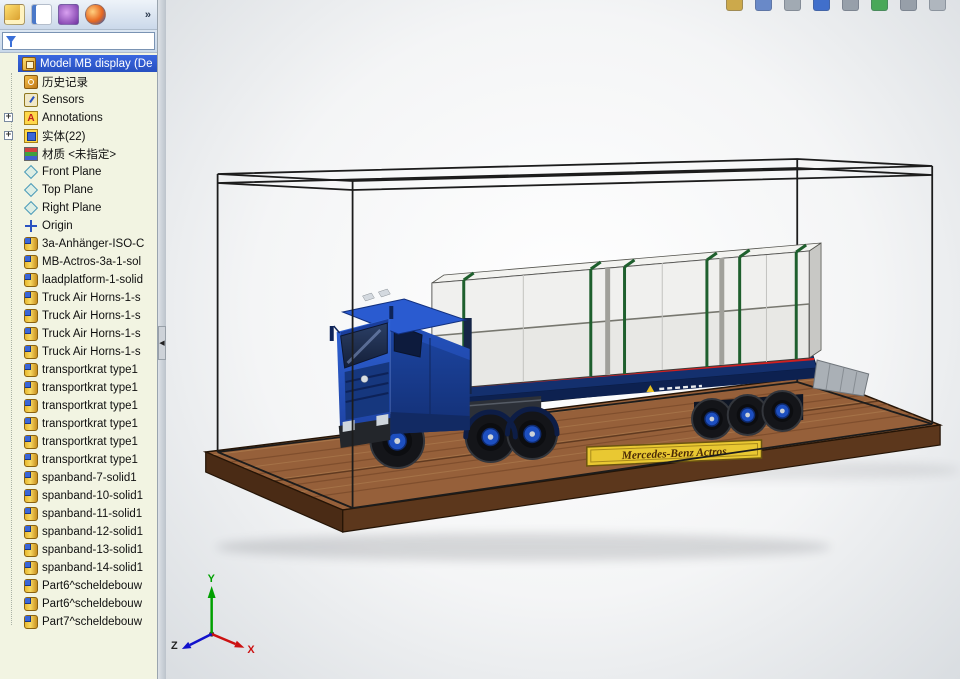 The height and width of the screenshot is (679, 960). I want to click on tree-item: Origin, so click(78, 226).